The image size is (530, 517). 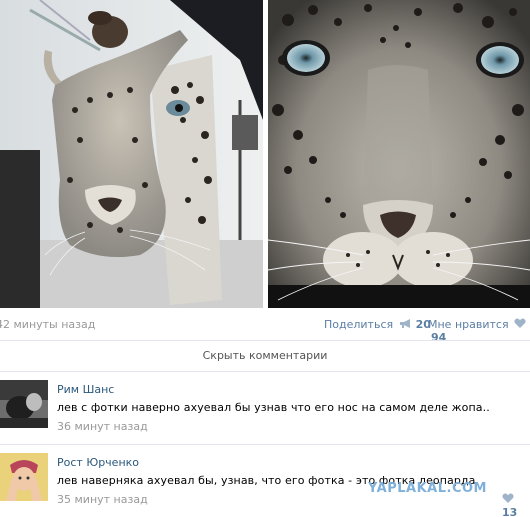 I want to click on comment-like-count: 13, so click(x=510, y=511).